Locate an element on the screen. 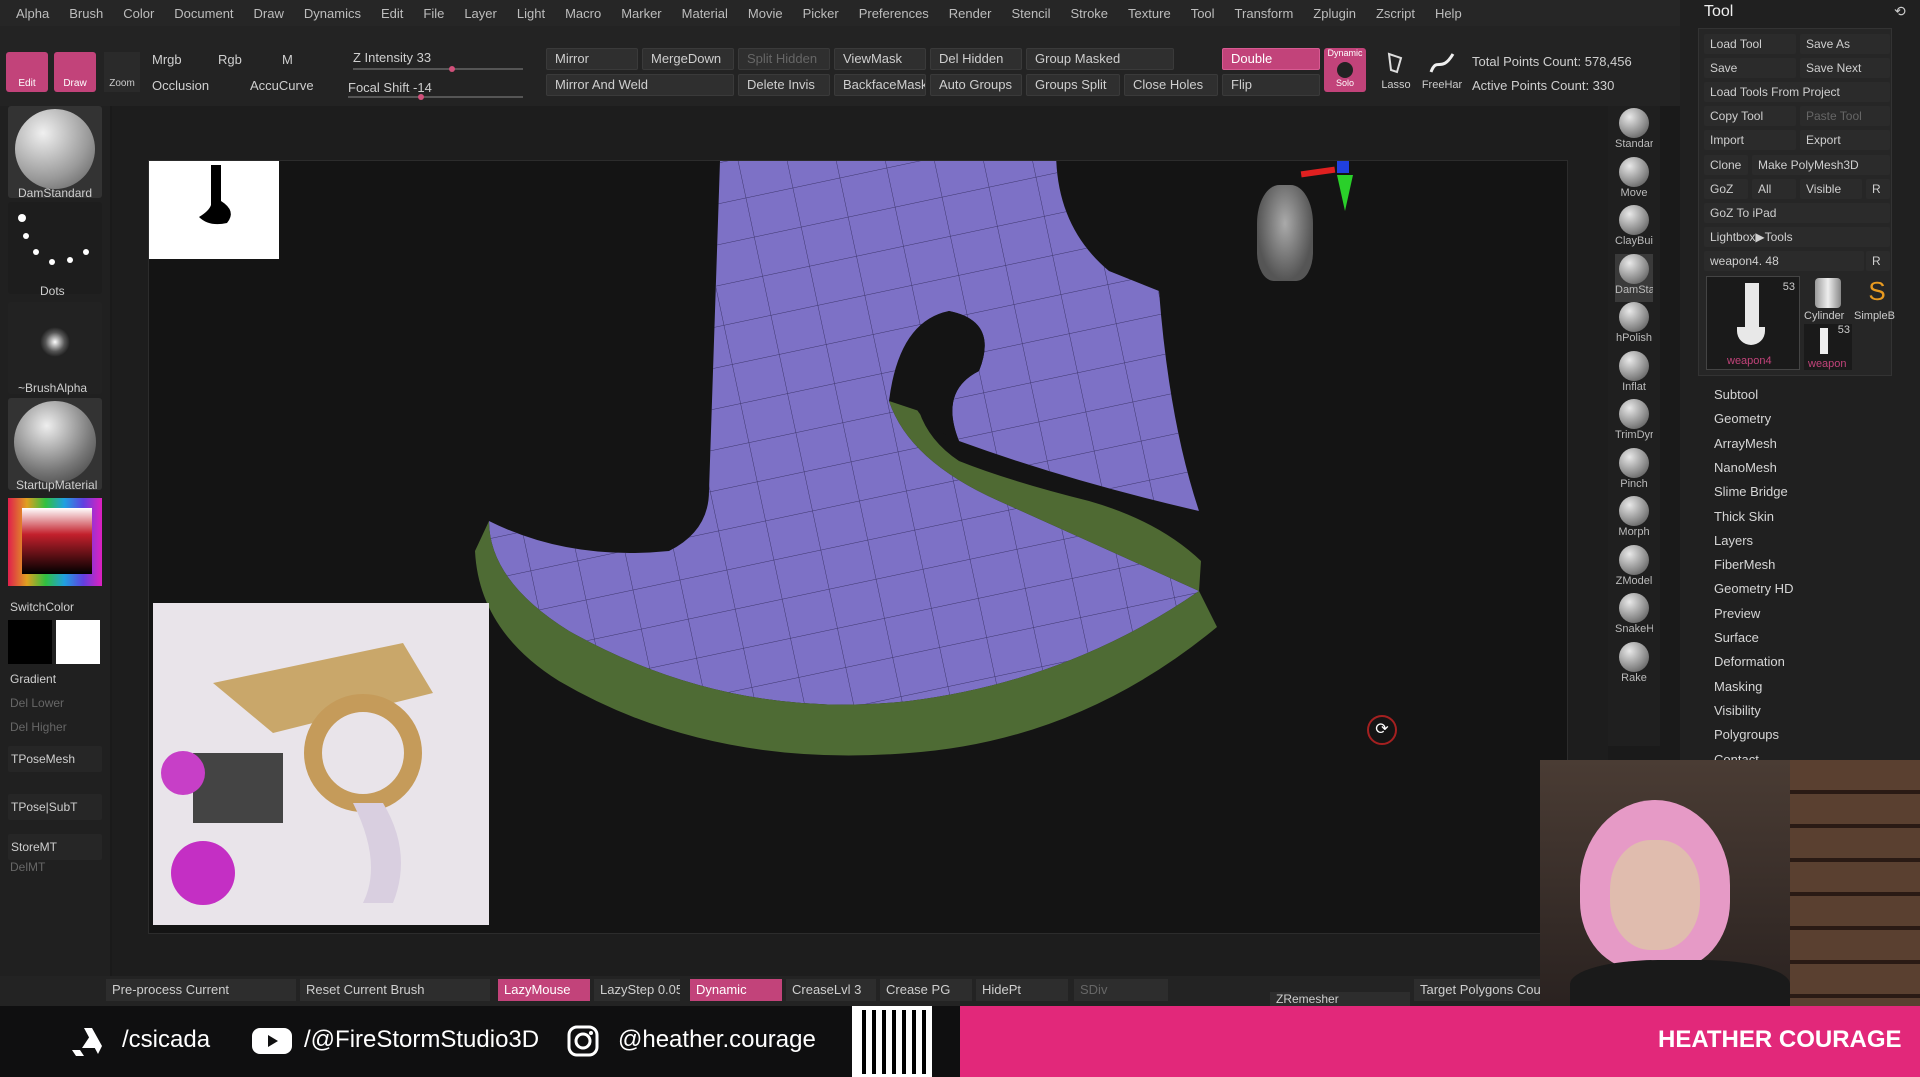  lazymouse-button: LazyMouse is located at coordinates (544, 990).